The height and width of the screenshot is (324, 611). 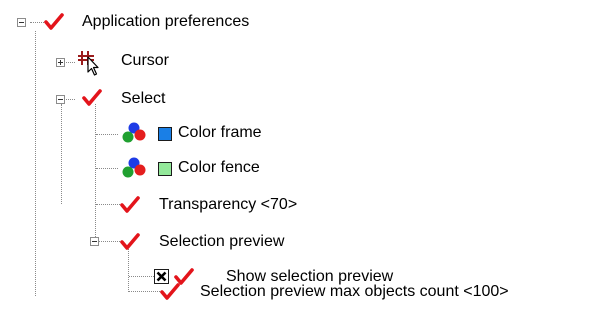 I want to click on tree-node-application-preferences: Application preferences, so click(x=179, y=23).